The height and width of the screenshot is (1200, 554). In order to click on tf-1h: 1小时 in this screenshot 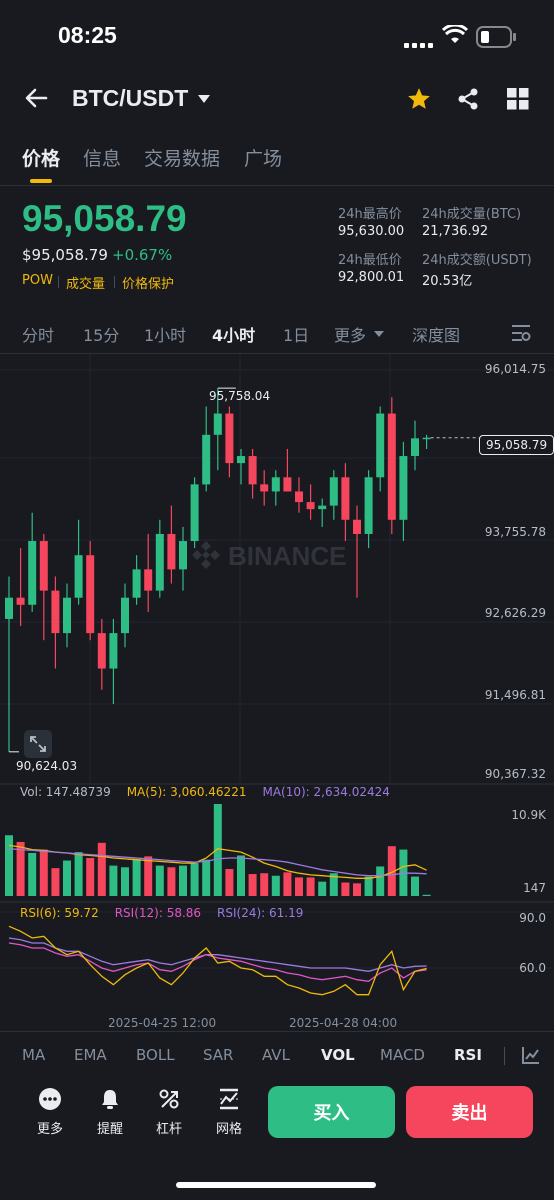, I will do `click(165, 334)`.